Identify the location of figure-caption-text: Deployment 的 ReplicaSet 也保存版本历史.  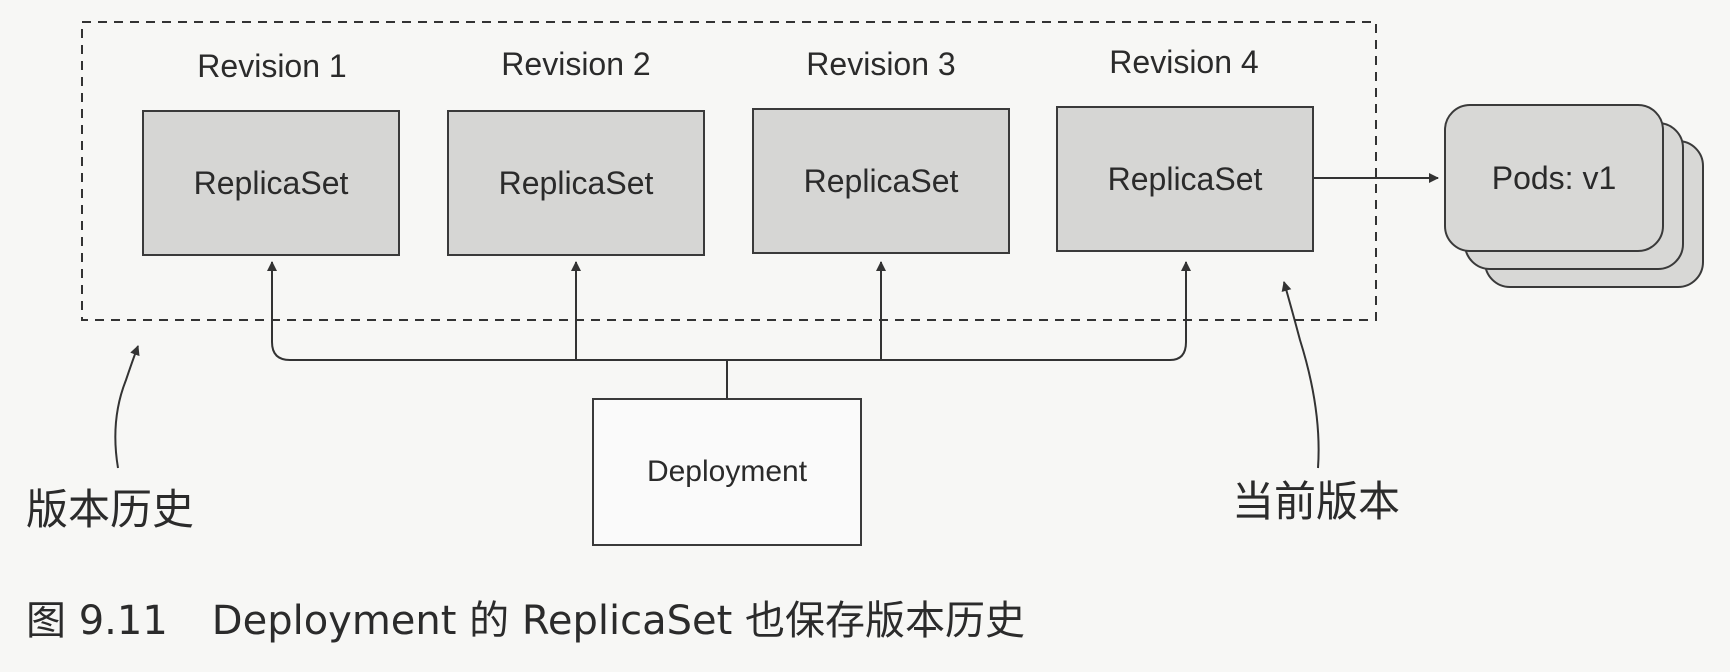
(618, 621).